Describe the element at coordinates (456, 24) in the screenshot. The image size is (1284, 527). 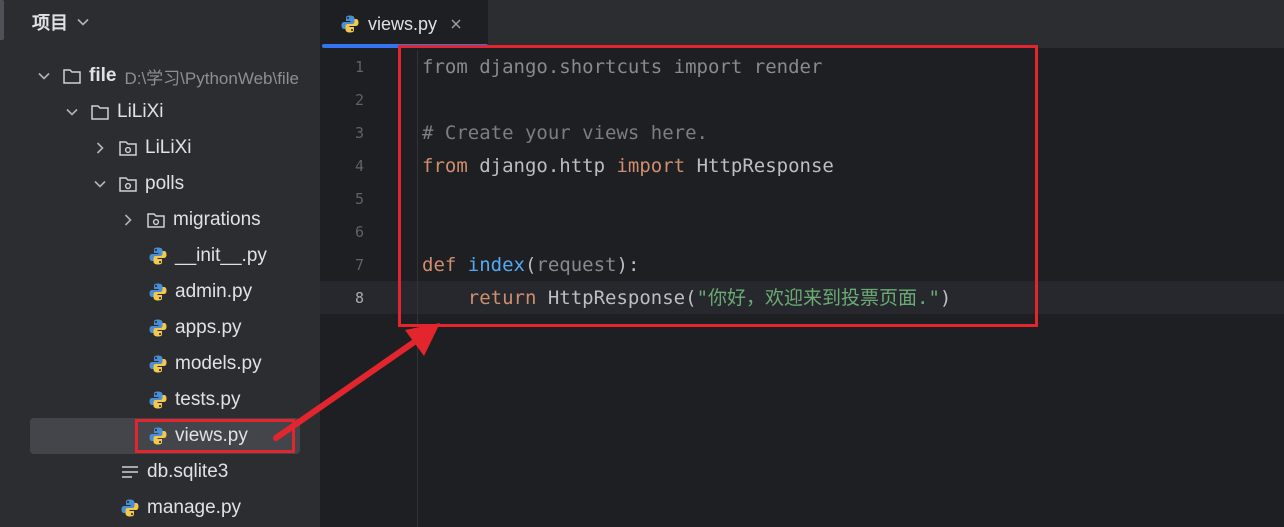
I see `close-icon` at that location.